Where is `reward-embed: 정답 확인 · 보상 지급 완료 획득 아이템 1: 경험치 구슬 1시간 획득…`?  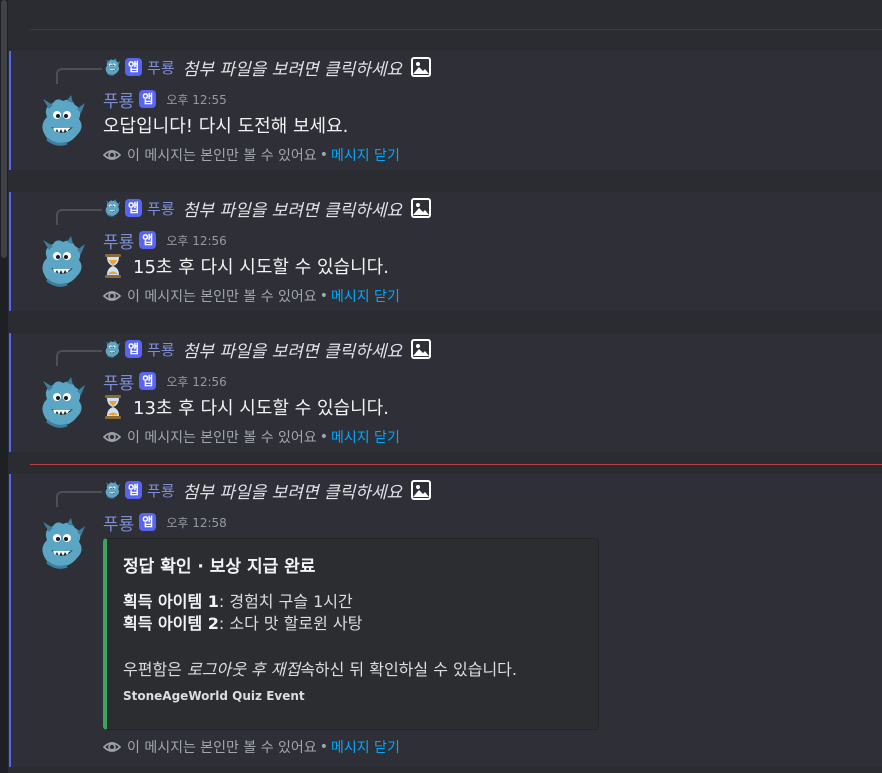
reward-embed: 정답 확인 · 보상 지급 완료 획득 아이템 1: 경험치 구슬 1시간 획득… is located at coordinates (351, 634).